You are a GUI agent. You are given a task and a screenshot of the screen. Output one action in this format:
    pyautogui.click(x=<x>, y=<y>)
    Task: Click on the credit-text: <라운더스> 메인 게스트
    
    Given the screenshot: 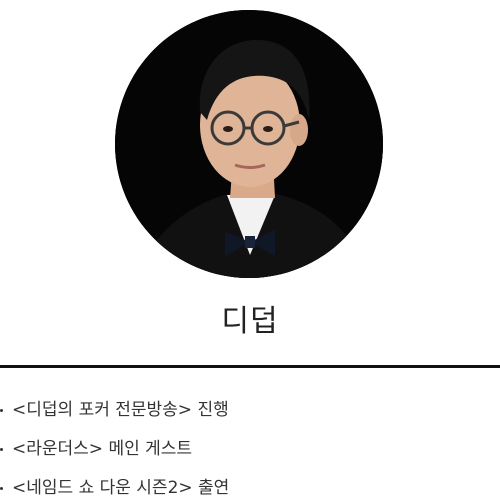 What is the action you would take?
    pyautogui.click(x=102, y=449)
    